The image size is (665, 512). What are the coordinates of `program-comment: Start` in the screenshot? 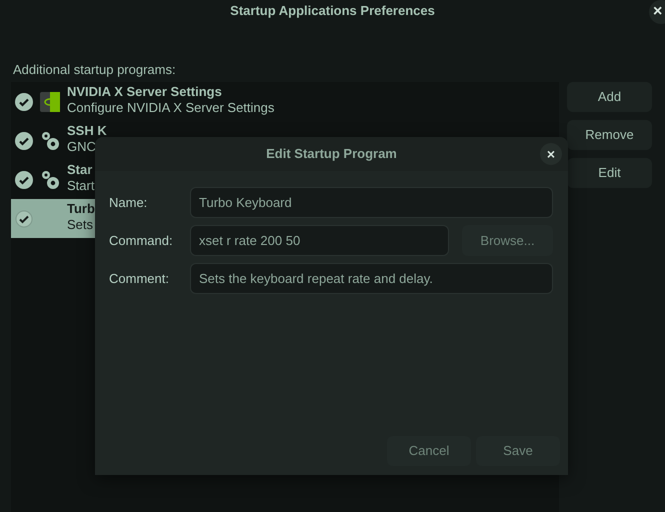 It's located at (80, 186).